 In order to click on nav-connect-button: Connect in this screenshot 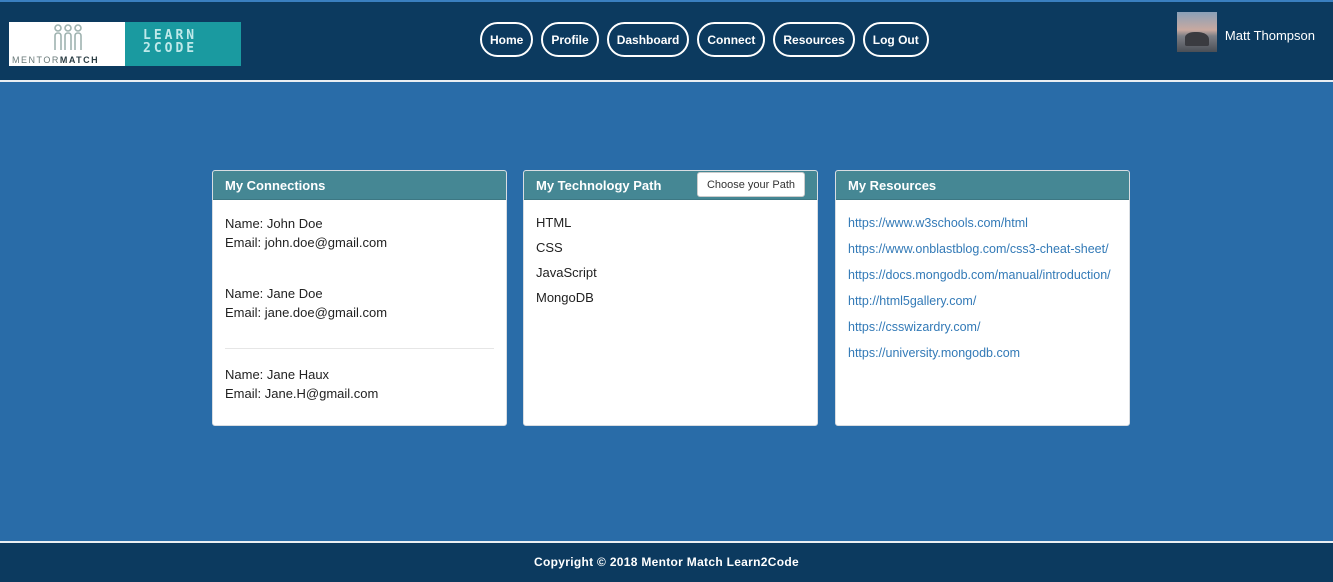, I will do `click(731, 39)`.